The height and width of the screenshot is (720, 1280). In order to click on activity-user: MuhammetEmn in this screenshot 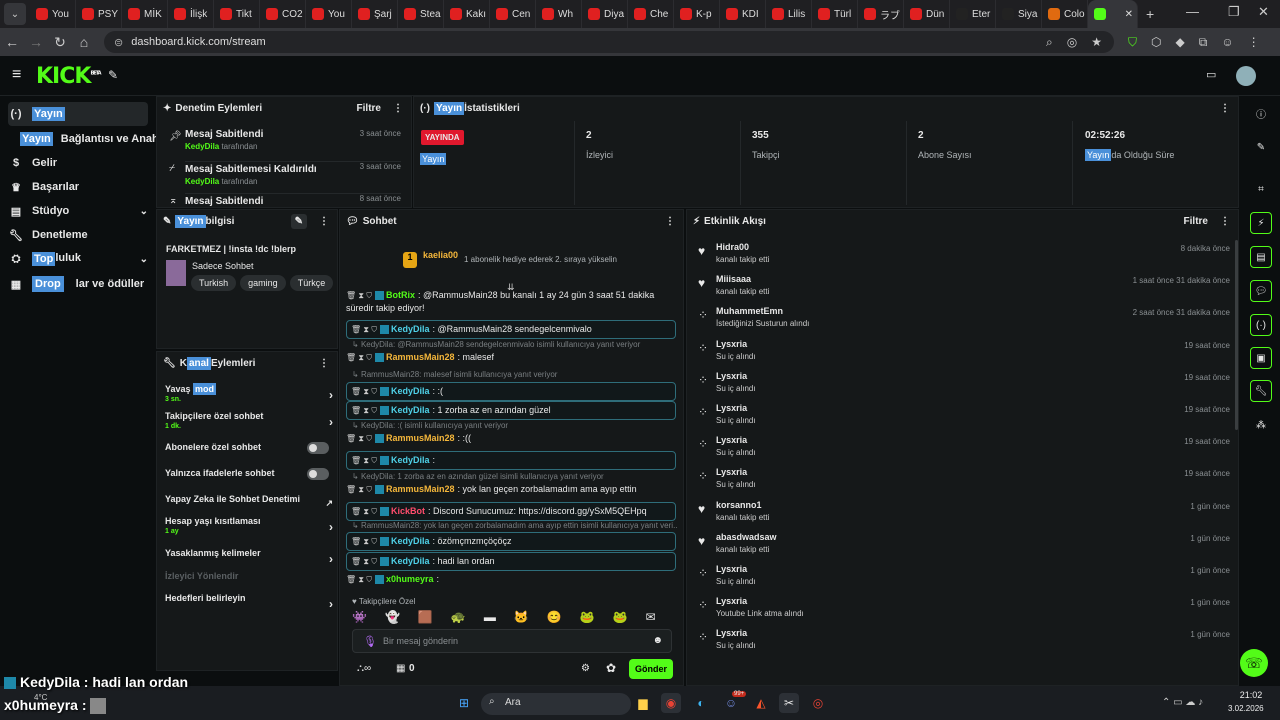, I will do `click(749, 311)`.